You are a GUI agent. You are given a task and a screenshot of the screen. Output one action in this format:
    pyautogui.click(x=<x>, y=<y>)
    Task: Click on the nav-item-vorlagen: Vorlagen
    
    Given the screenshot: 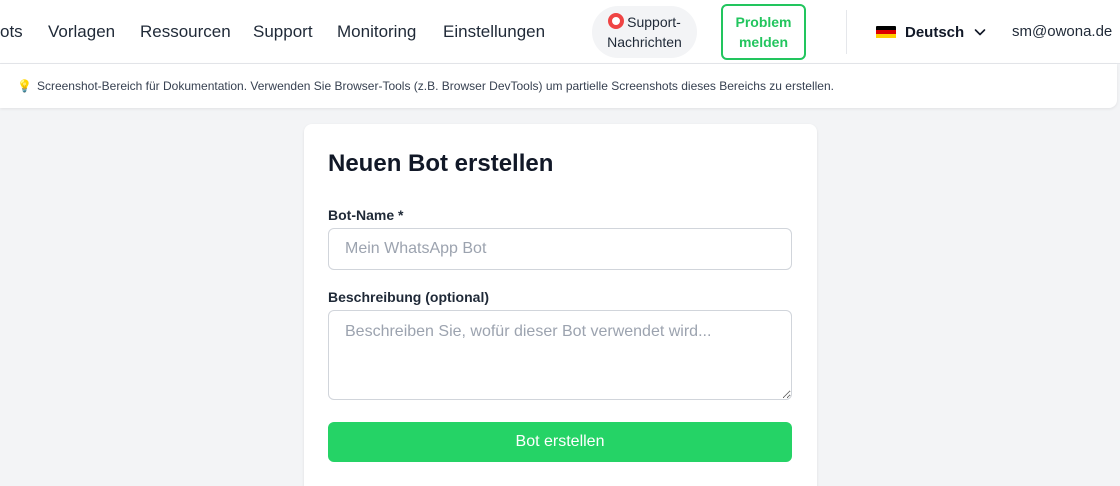 What is the action you would take?
    pyautogui.click(x=81, y=32)
    